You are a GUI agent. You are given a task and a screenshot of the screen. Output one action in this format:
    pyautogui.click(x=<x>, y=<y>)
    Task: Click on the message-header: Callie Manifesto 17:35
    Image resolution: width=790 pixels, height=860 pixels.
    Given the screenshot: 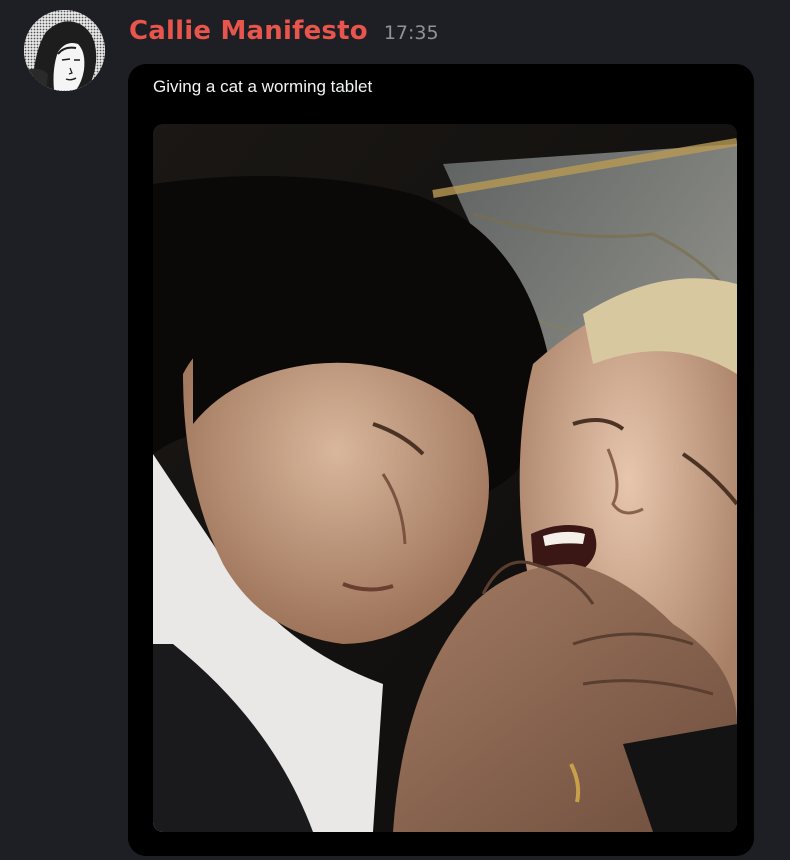 What is the action you would take?
    pyautogui.click(x=284, y=36)
    